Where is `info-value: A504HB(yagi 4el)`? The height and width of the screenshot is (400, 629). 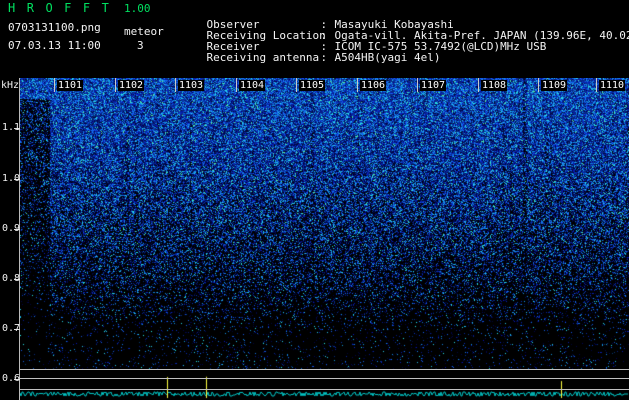
info-value: A504HB(yagi 4el) is located at coordinates (387, 57).